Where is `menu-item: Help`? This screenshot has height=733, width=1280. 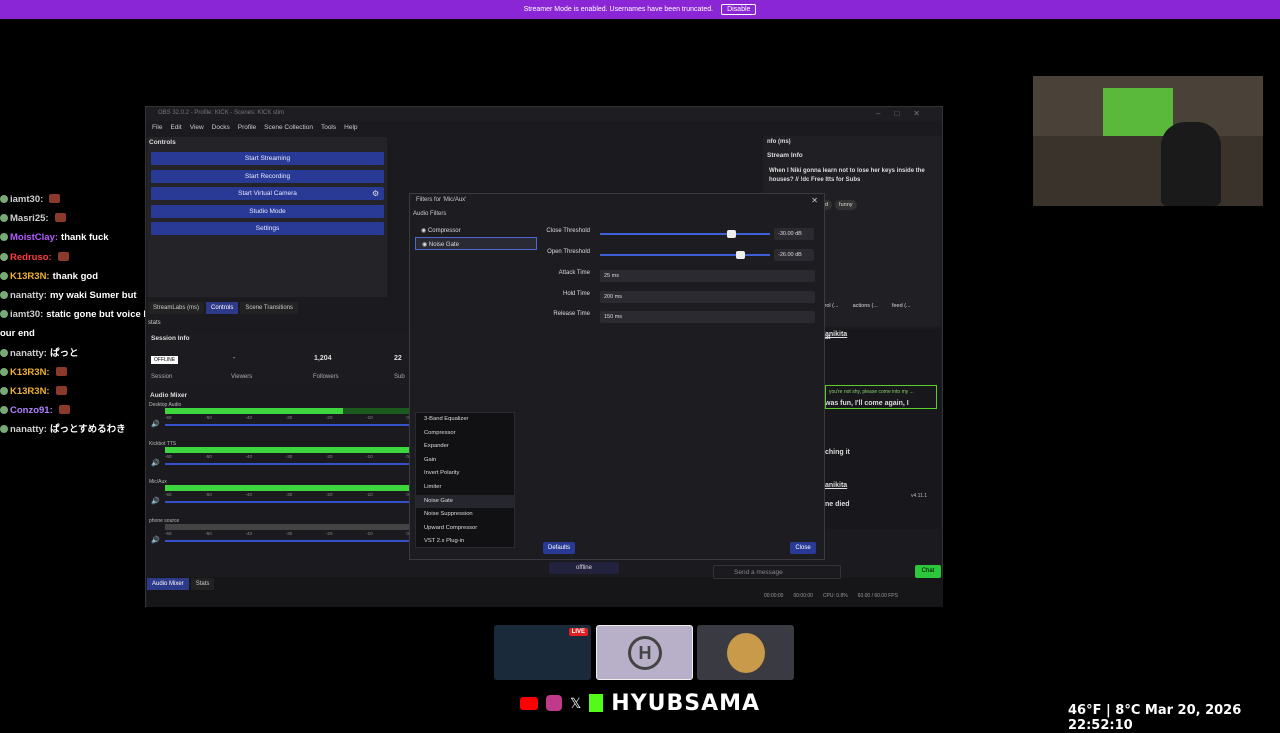 menu-item: Help is located at coordinates (350, 128).